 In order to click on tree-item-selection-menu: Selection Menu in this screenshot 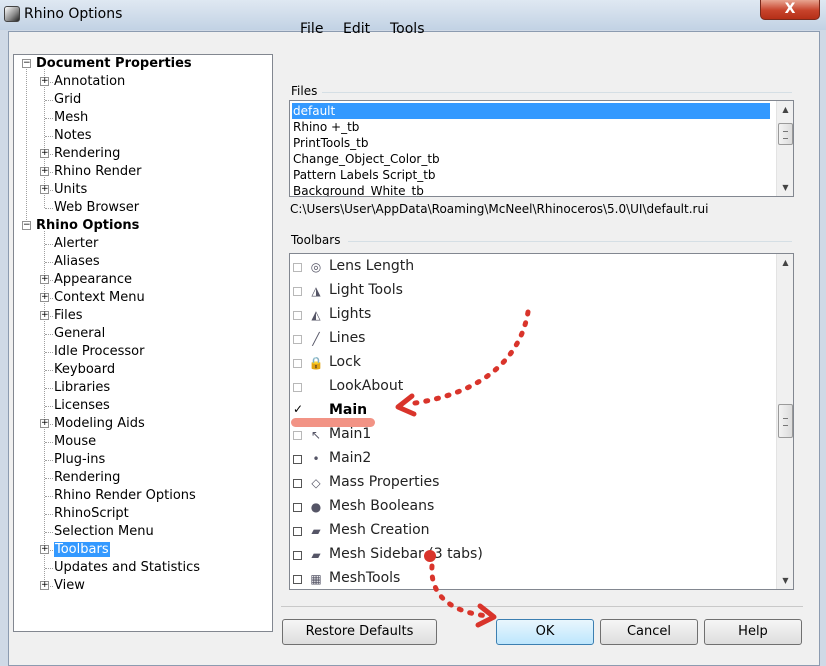, I will do `click(104, 532)`.